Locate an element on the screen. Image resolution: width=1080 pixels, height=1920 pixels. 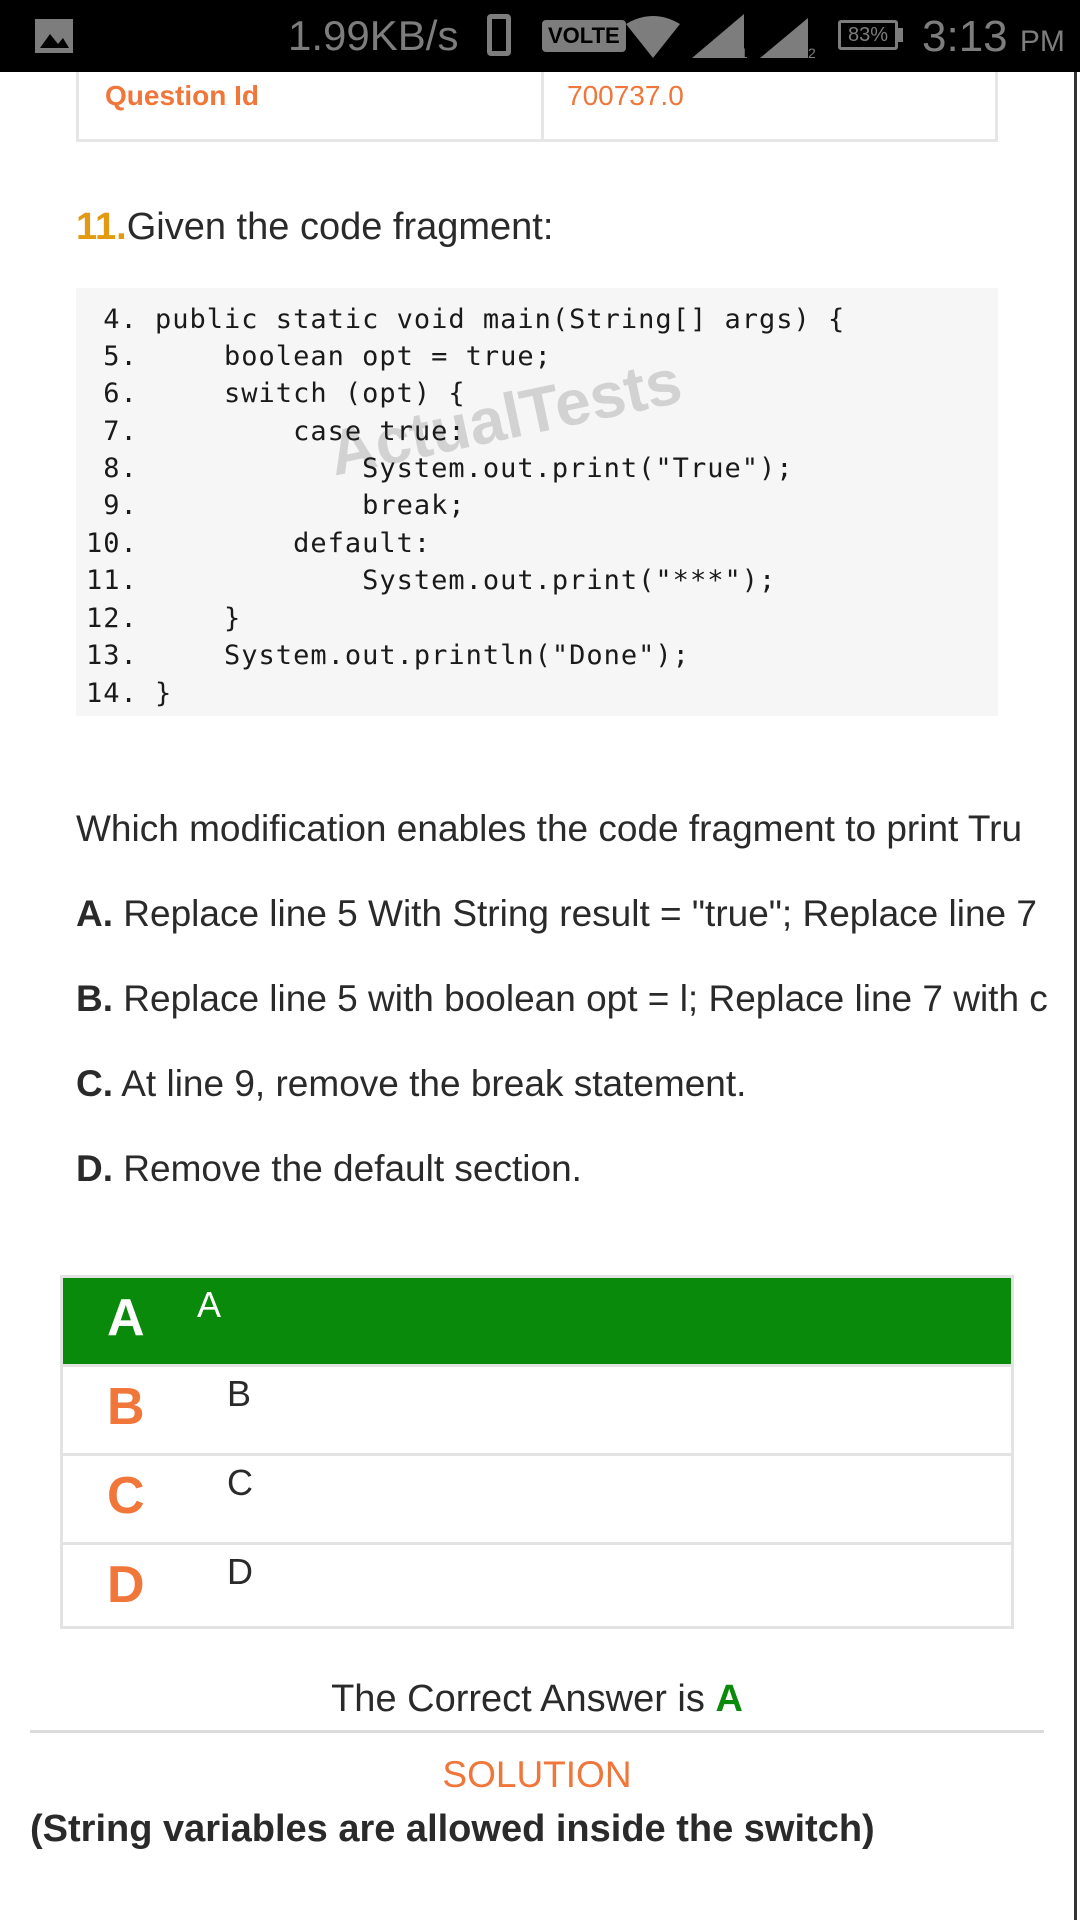
option-letter: D. is located at coordinates (94, 1168).